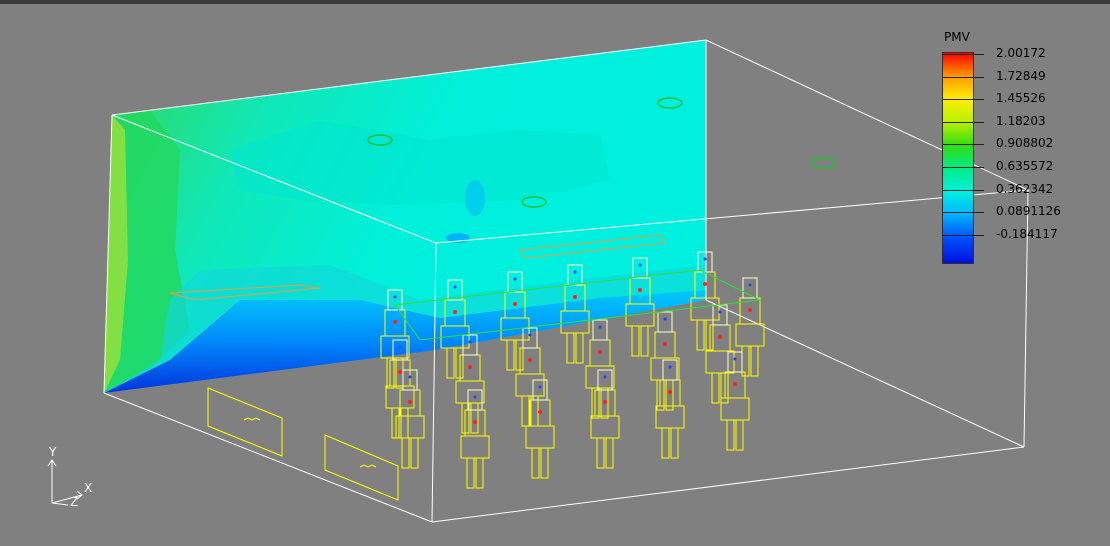 Image resolution: width=1110 pixels, height=546 pixels. I want to click on legend-value-label: 0.362342, so click(1025, 188).